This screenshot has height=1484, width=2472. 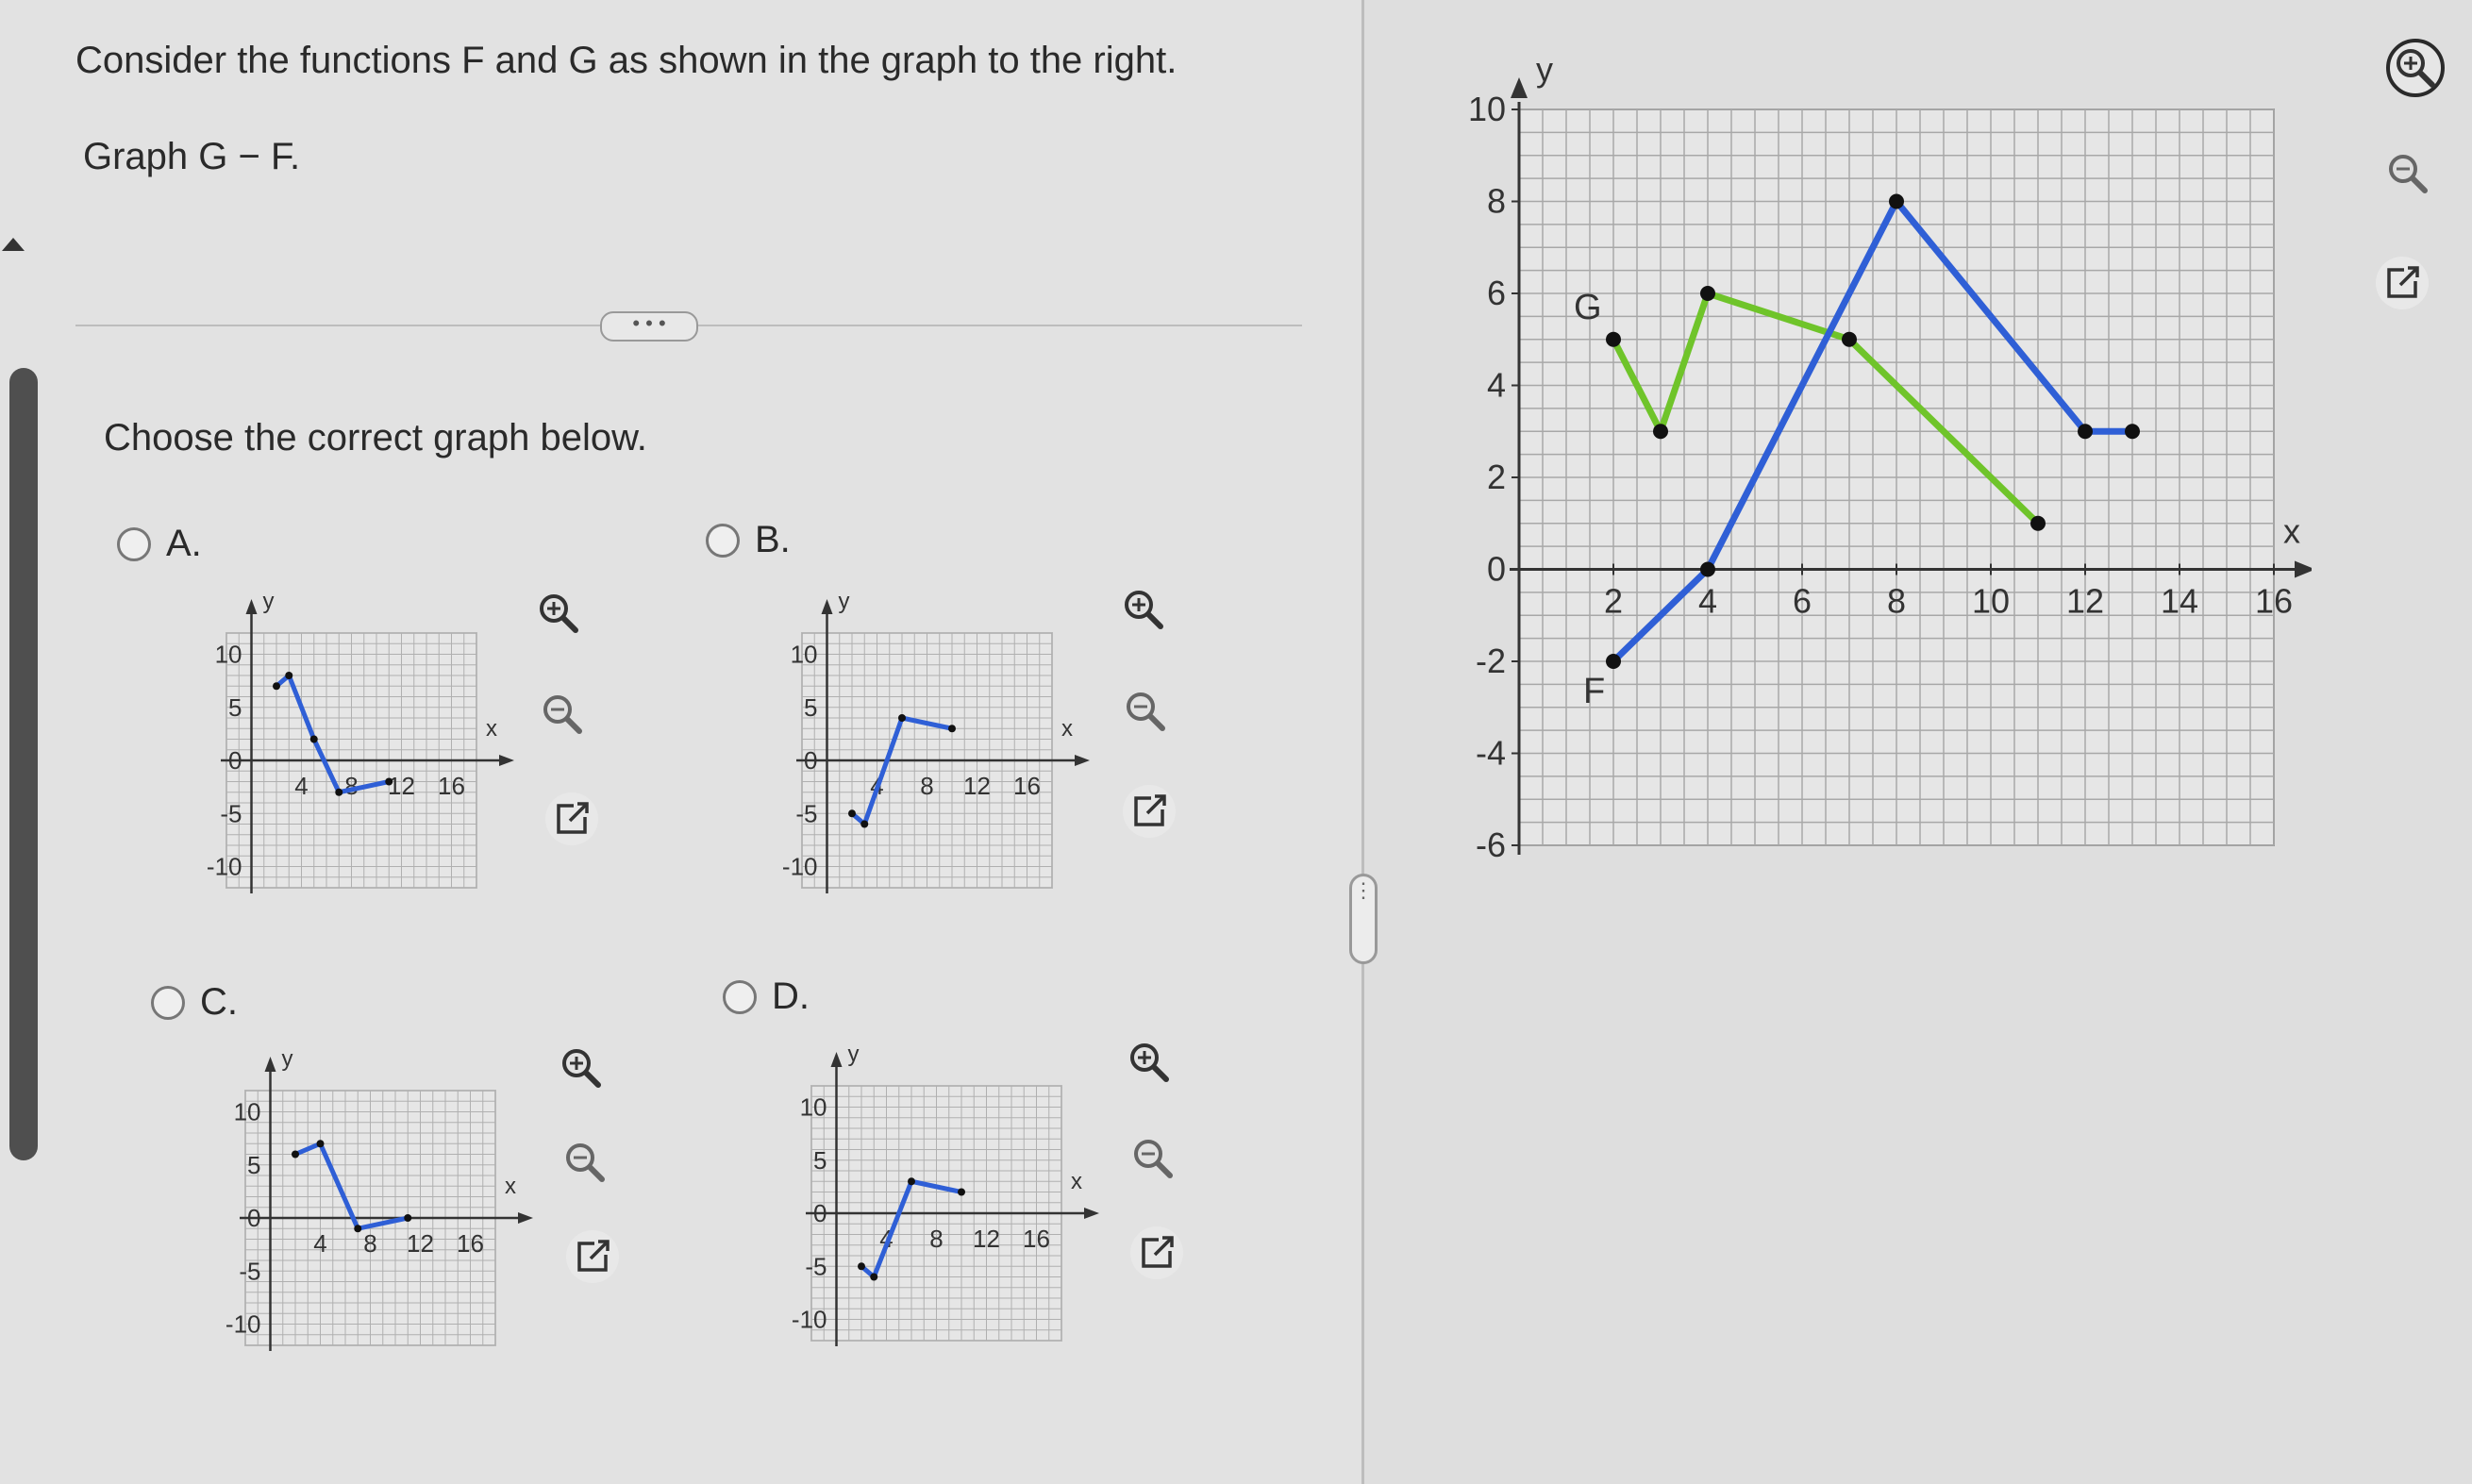 What do you see at coordinates (585, 1162) in the screenshot?
I see `option-c-zoom-out-icon` at bounding box center [585, 1162].